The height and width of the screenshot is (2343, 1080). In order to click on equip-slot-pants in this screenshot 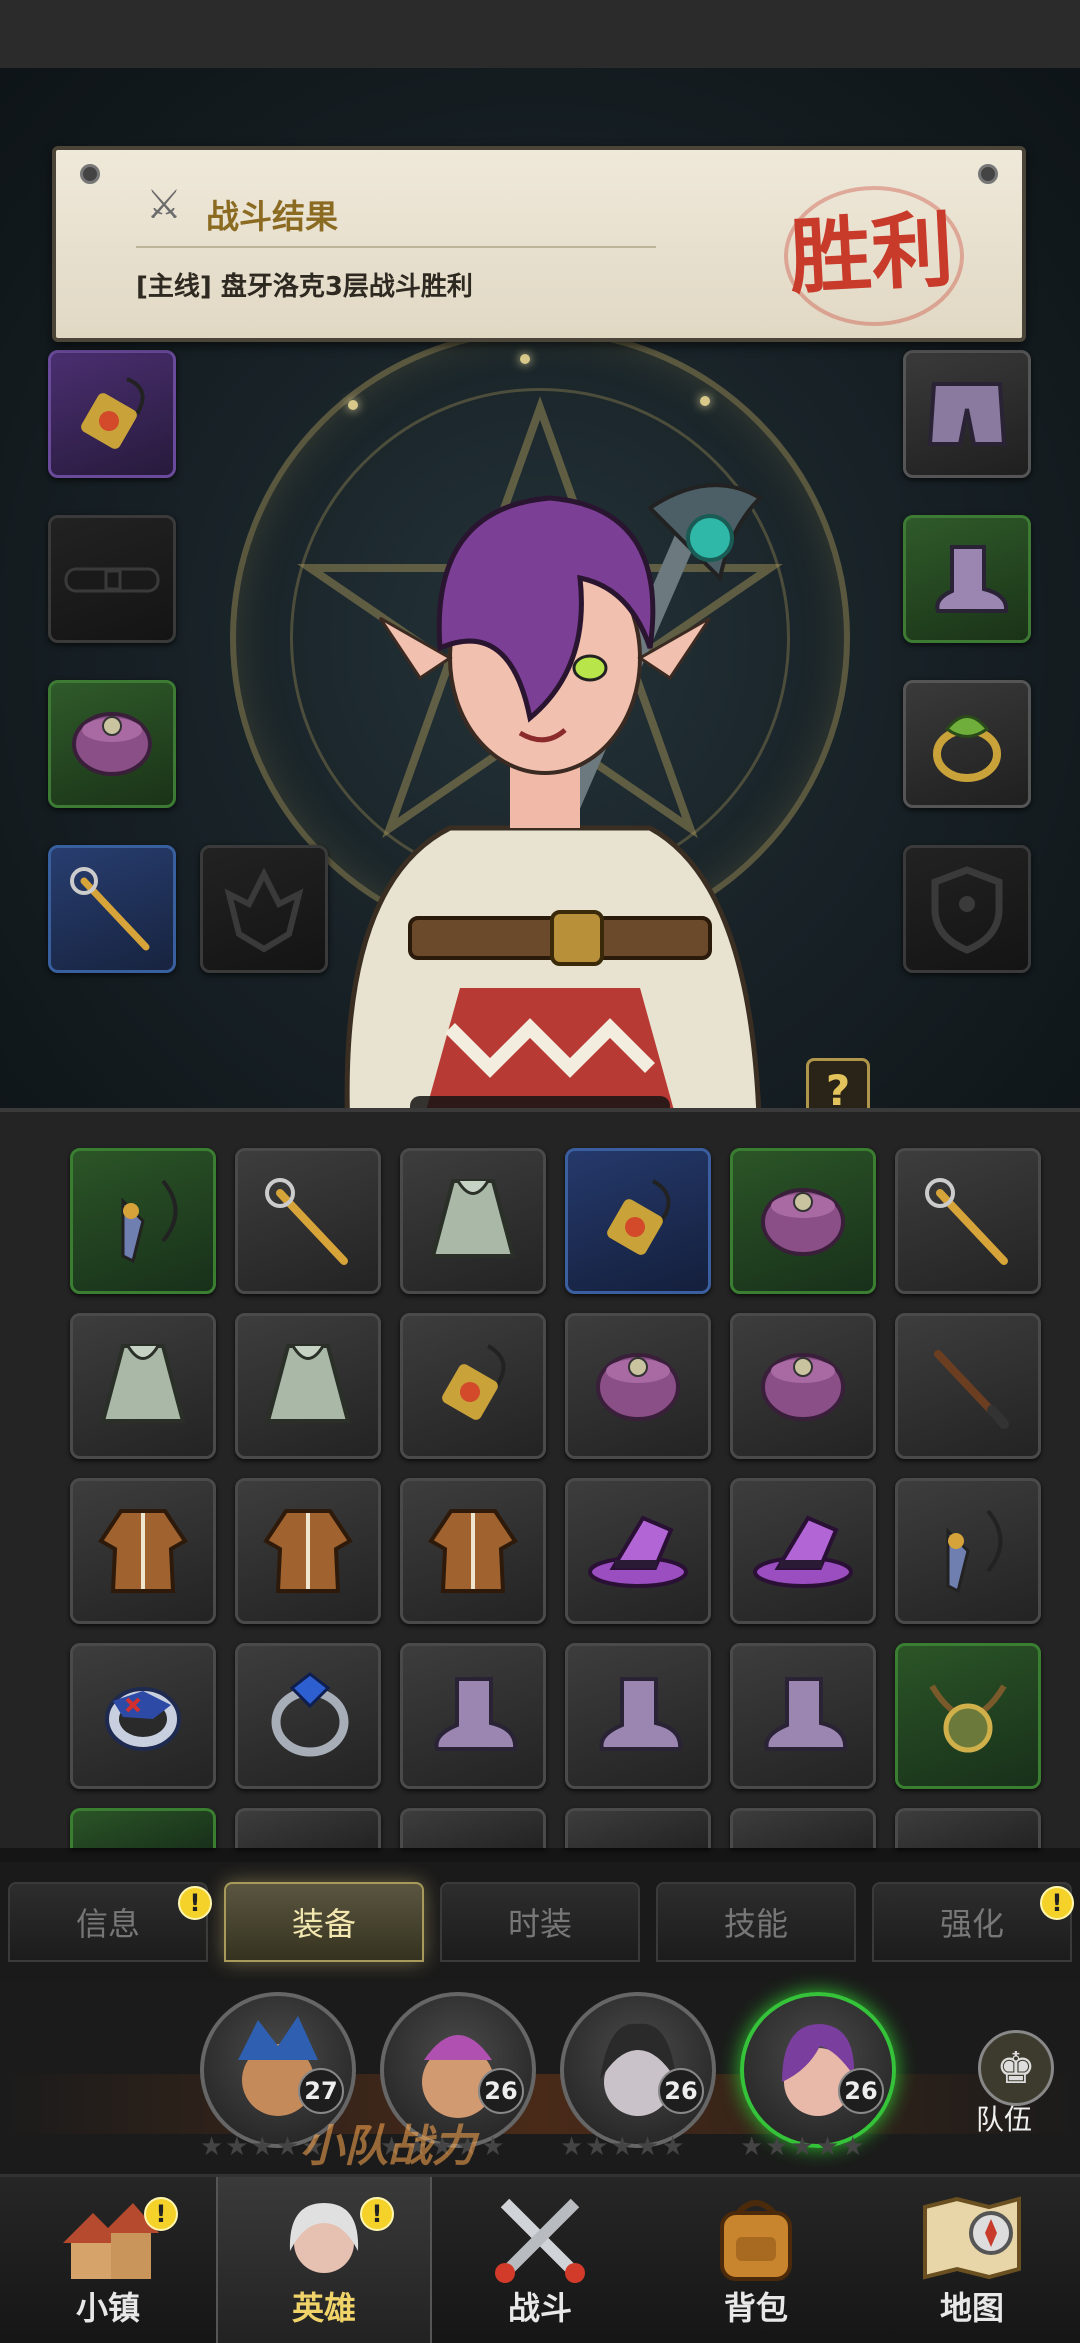, I will do `click(967, 414)`.